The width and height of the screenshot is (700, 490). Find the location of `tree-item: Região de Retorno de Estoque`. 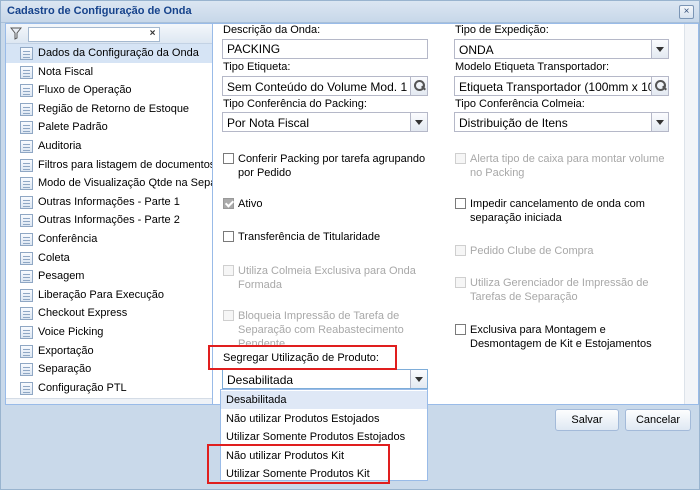

tree-item: Região de Retorno de Estoque is located at coordinates (109, 109).